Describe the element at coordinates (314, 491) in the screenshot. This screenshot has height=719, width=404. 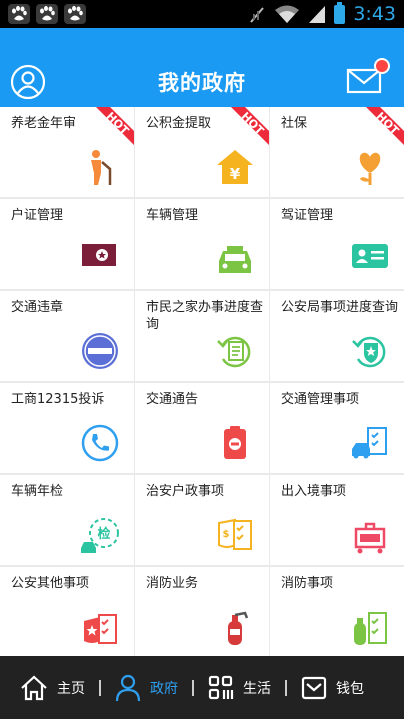
I see `tile-label: 出入境事项` at that location.